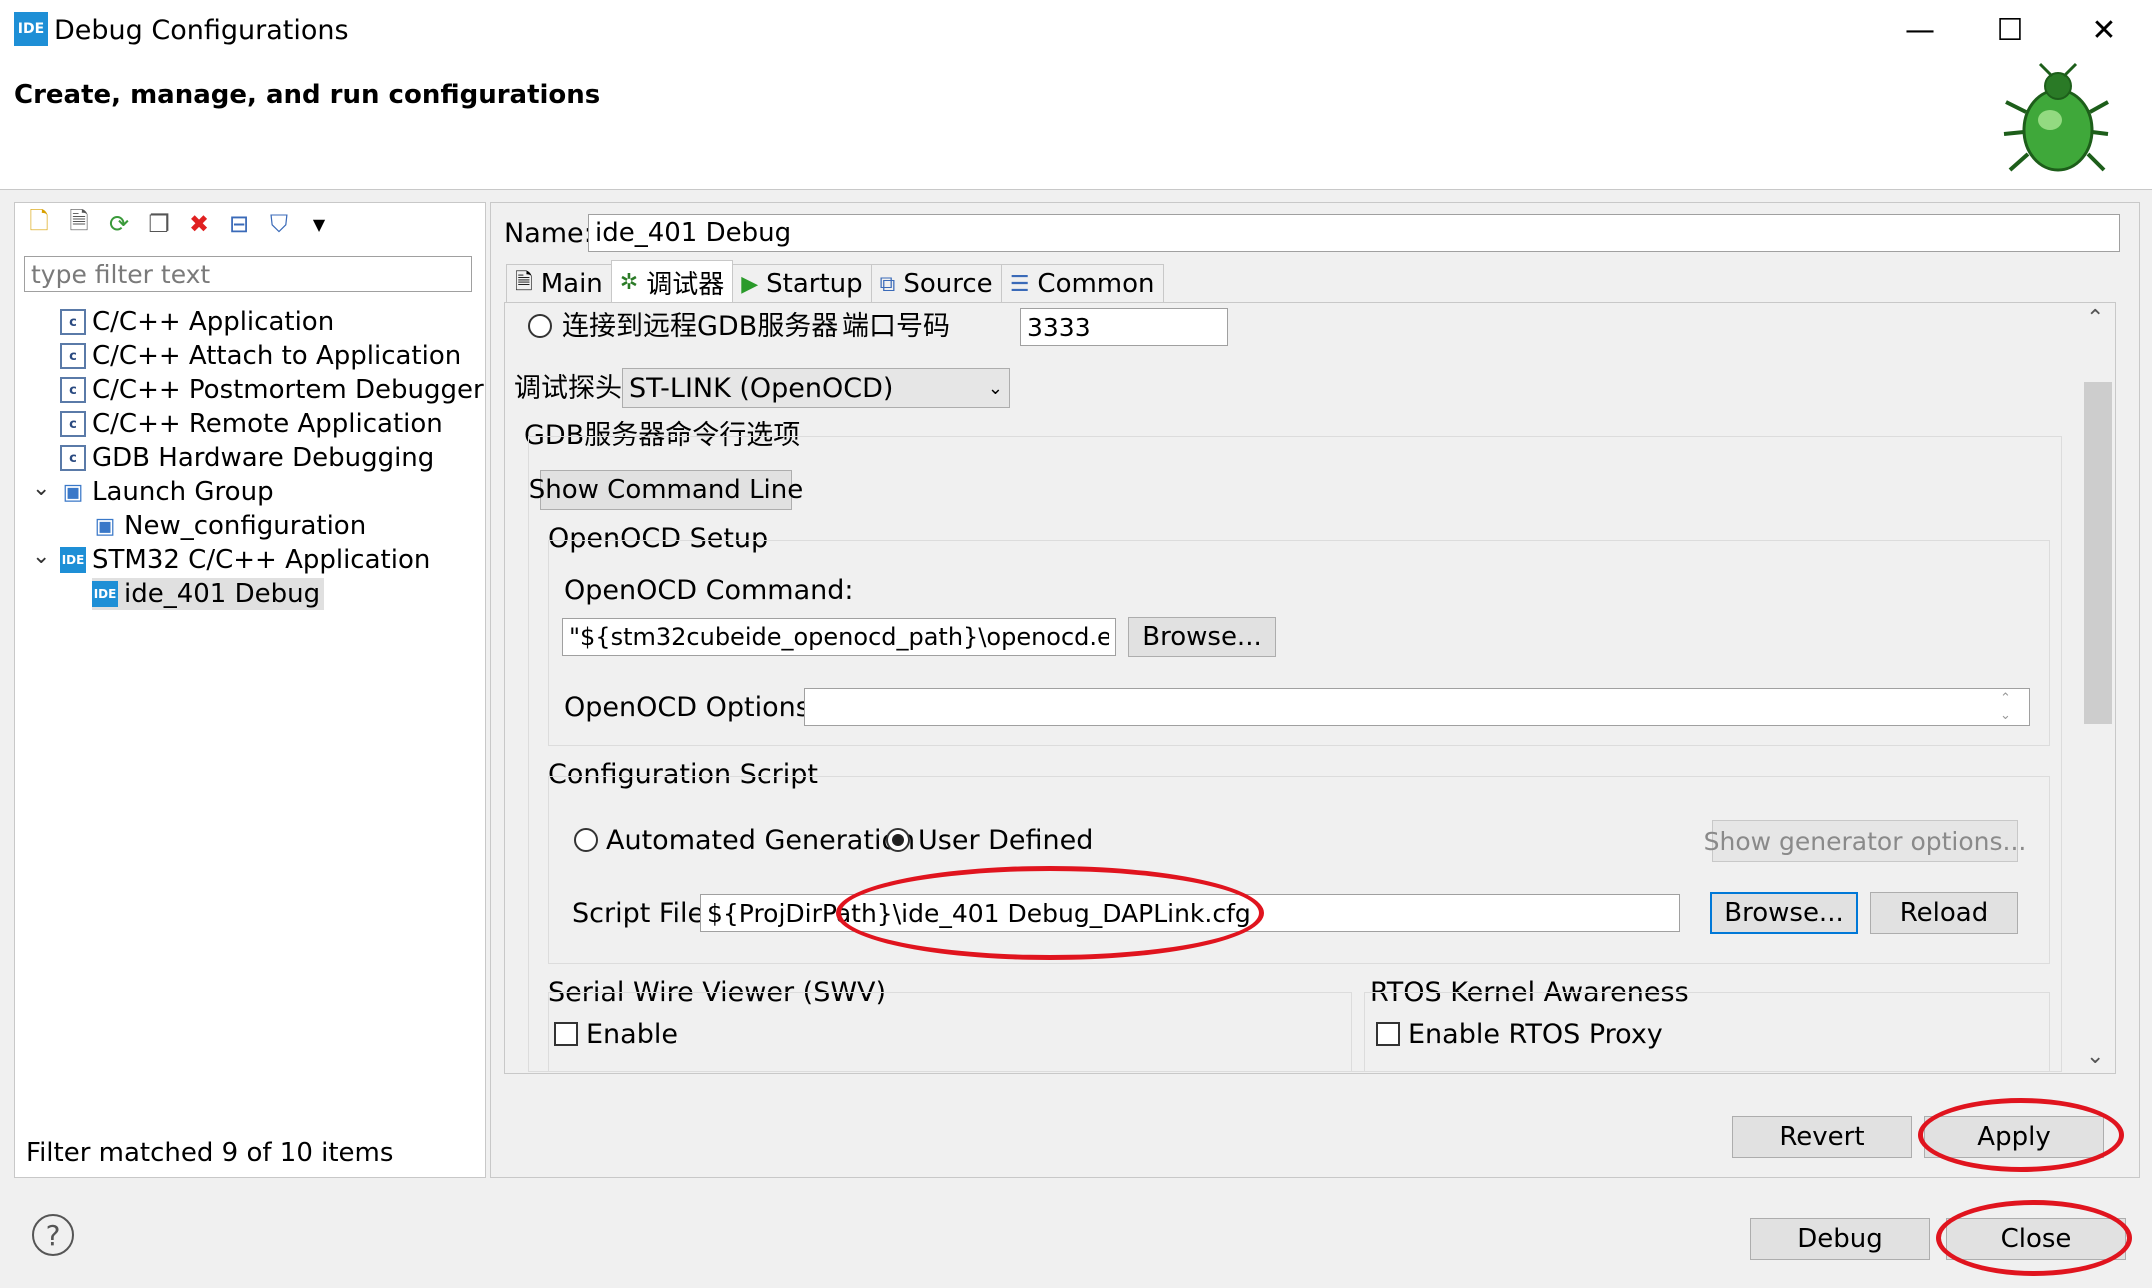  Describe the element at coordinates (2098, 553) in the screenshot. I see `scrollbar-thumb` at that location.